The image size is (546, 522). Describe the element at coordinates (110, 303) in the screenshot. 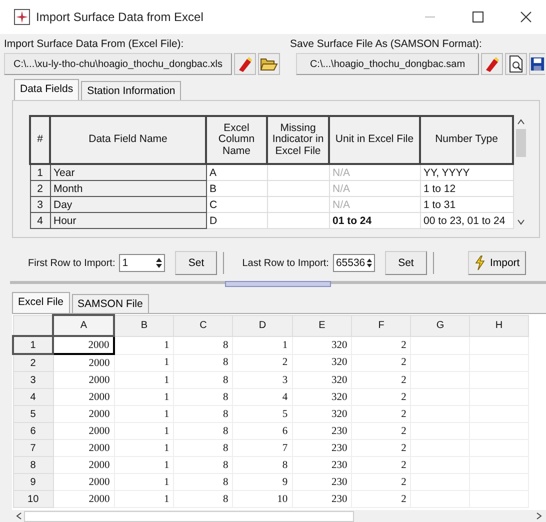

I see `tab: SAMSON File` at that location.